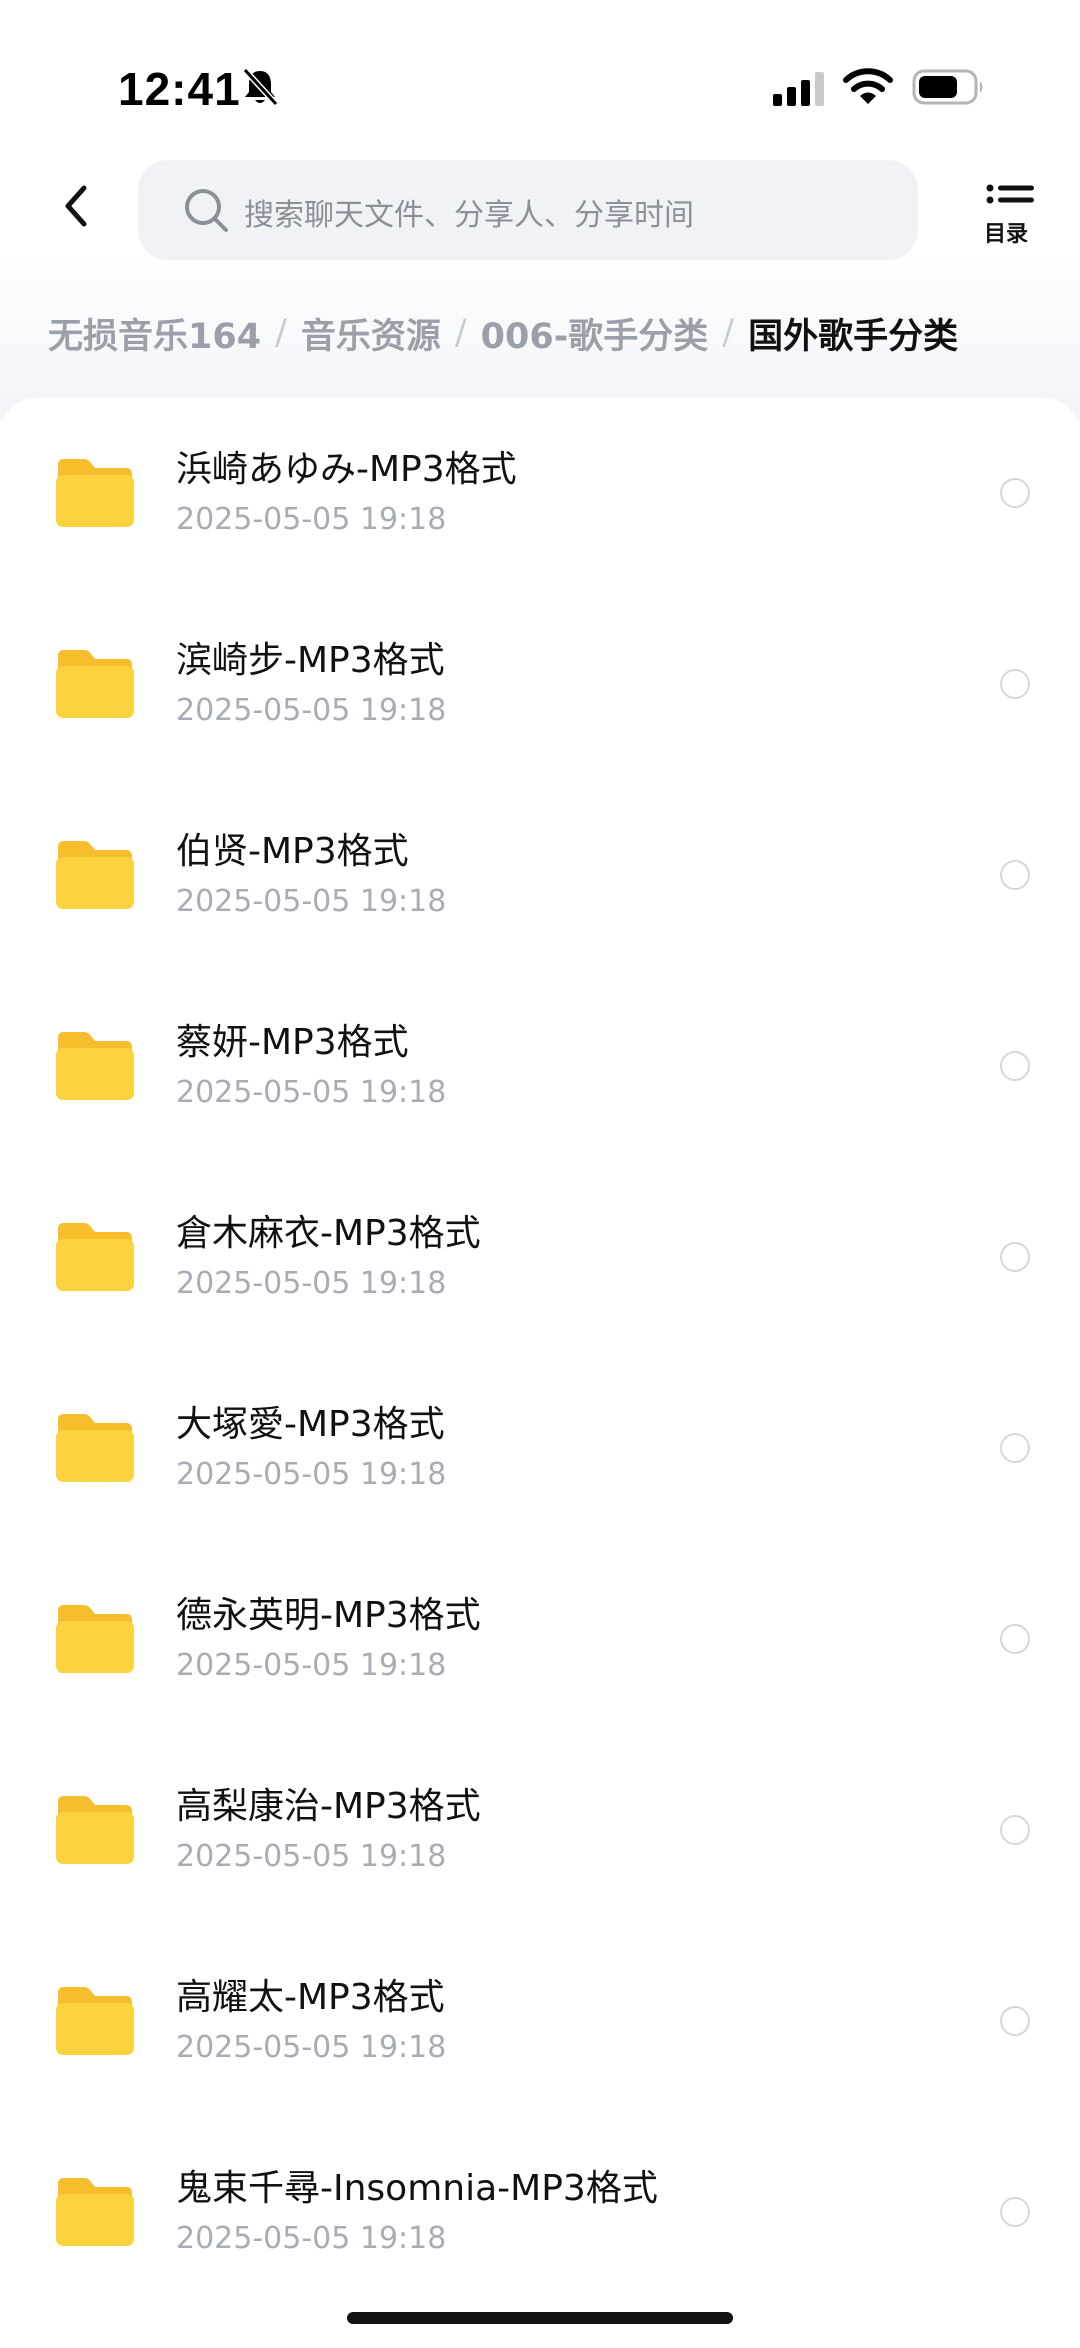 The width and height of the screenshot is (1080, 2348). Describe the element at coordinates (868, 86) in the screenshot. I see `wifi-icon` at that location.